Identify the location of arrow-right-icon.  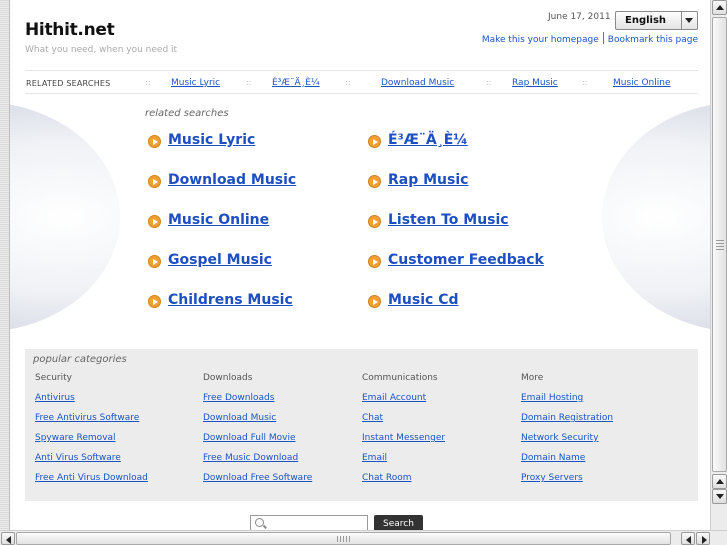
(704, 540).